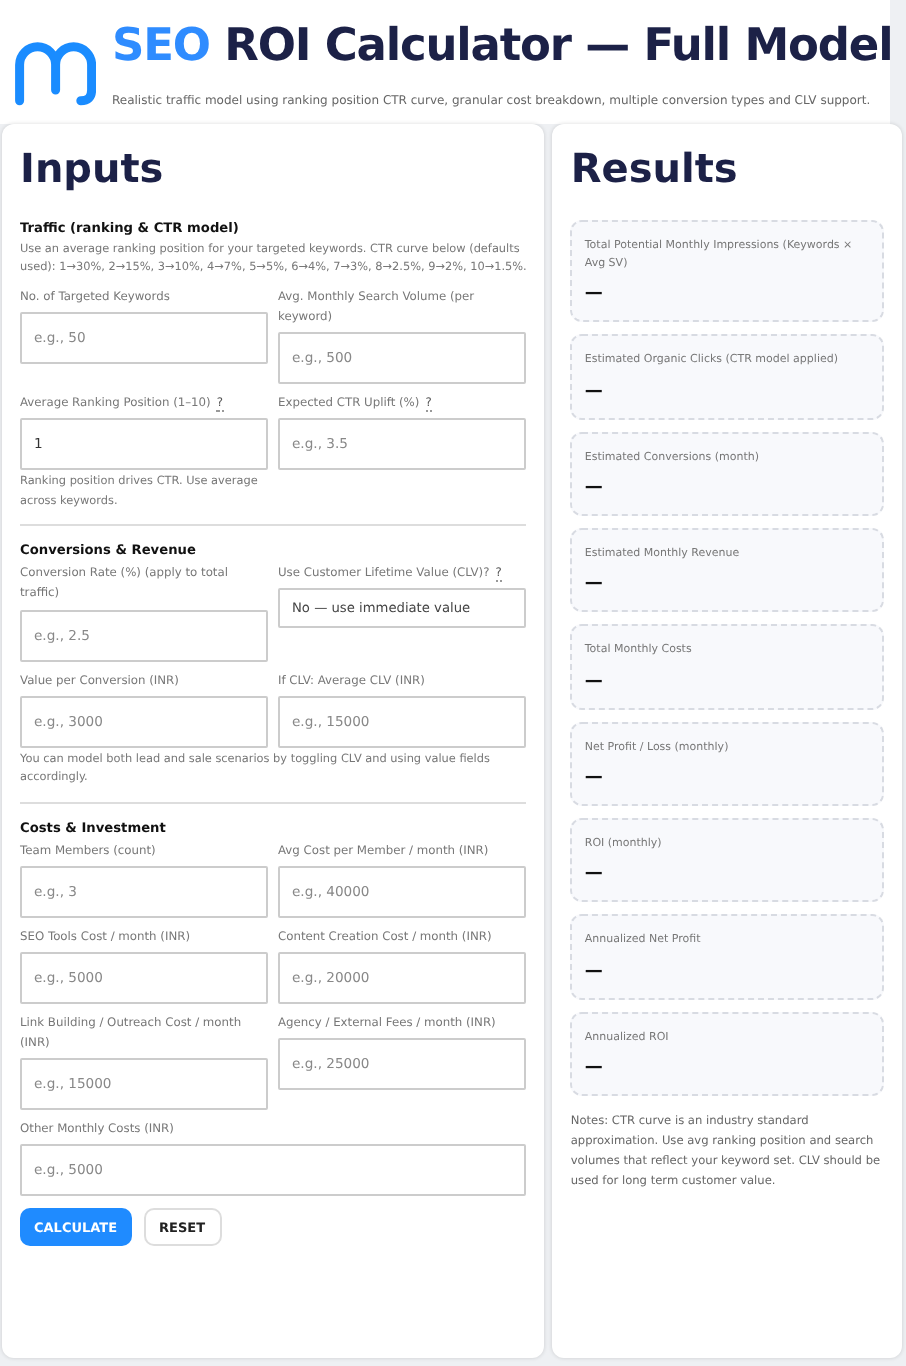 The image size is (906, 1366). I want to click on results-heading: Results, so click(655, 167).